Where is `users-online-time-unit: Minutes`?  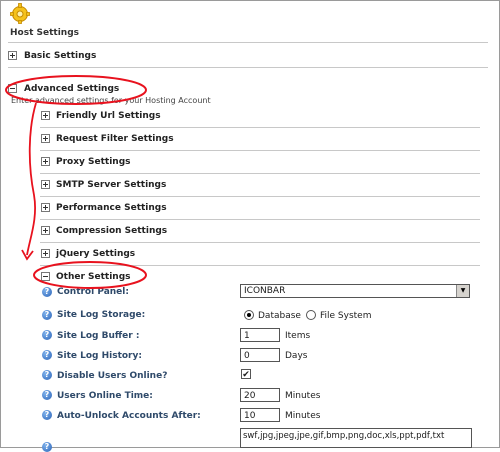 users-online-time-unit: Minutes is located at coordinates (303, 396).